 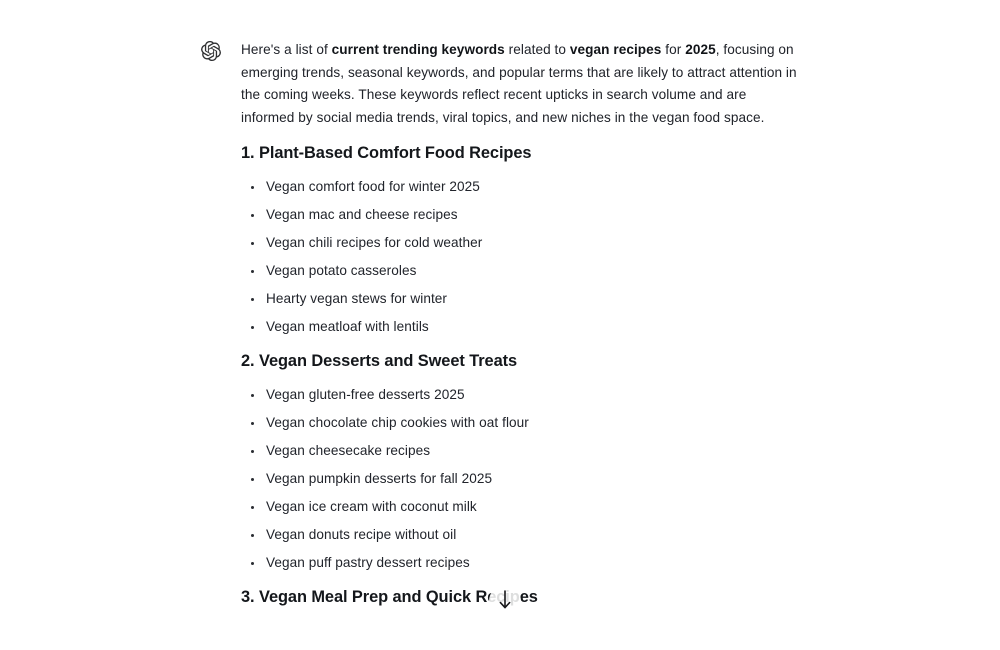 What do you see at coordinates (248, 153) in the screenshot?
I see `section-number-1: 1.` at bounding box center [248, 153].